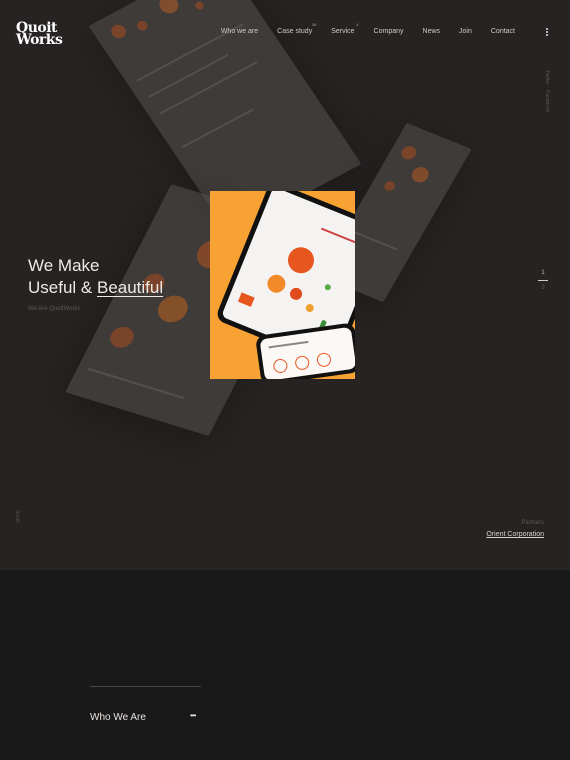  I want to click on nav-contact: Contact, so click(503, 31).